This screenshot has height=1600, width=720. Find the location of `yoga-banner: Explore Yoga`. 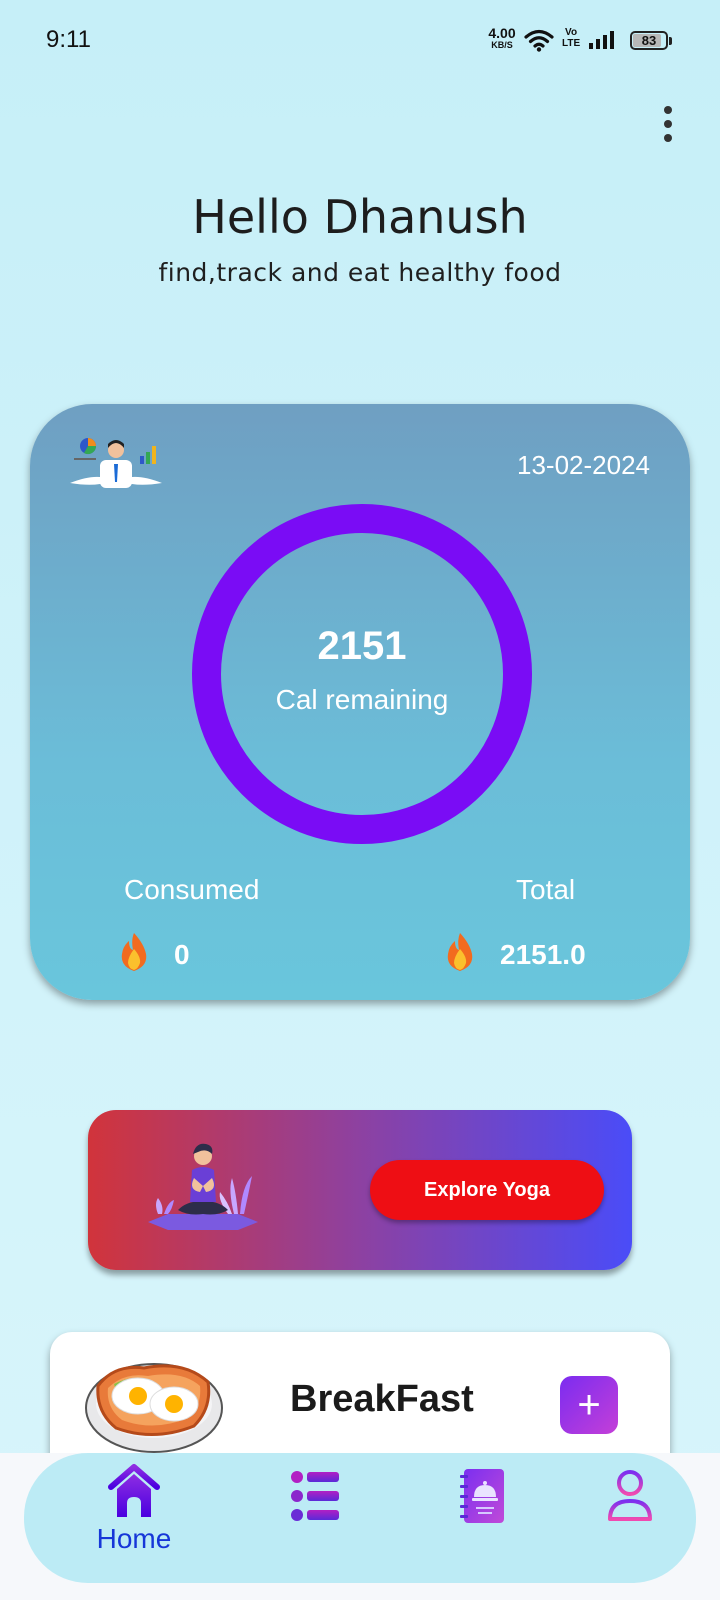

yoga-banner: Explore Yoga is located at coordinates (360, 1190).